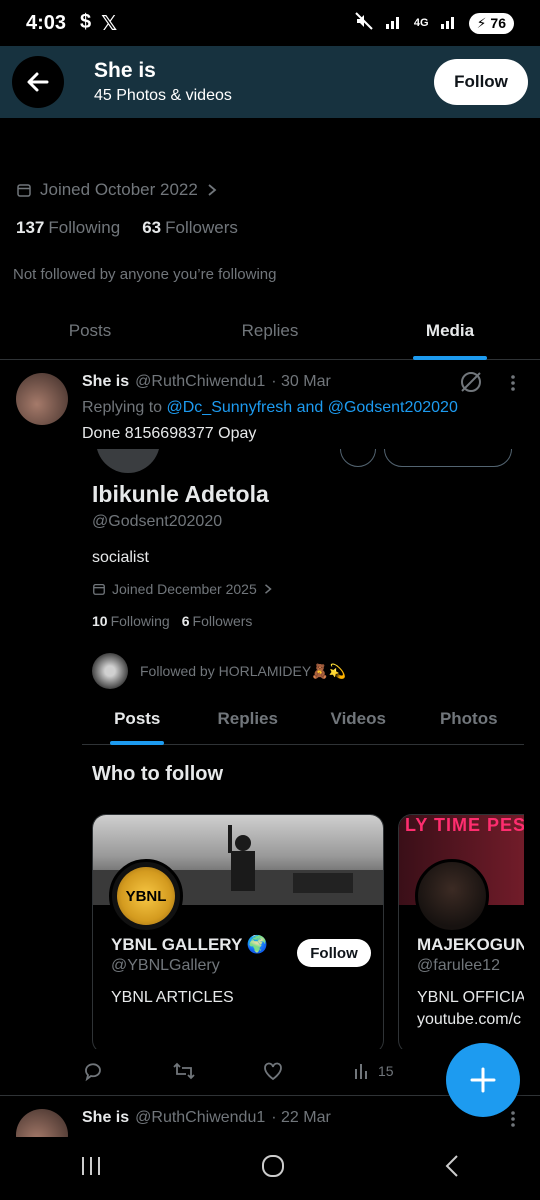 The image size is (540, 1200). Describe the element at coordinates (169, 433) in the screenshot. I see `post-text: Done 8156698377 Opay` at that location.